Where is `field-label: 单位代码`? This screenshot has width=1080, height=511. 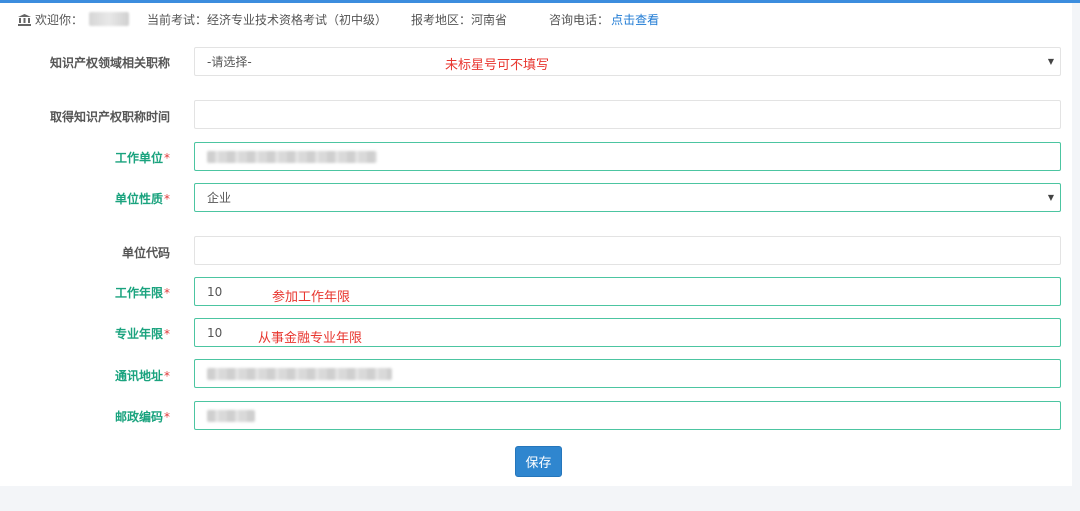 field-label: 单位代码 is located at coordinates (145, 253).